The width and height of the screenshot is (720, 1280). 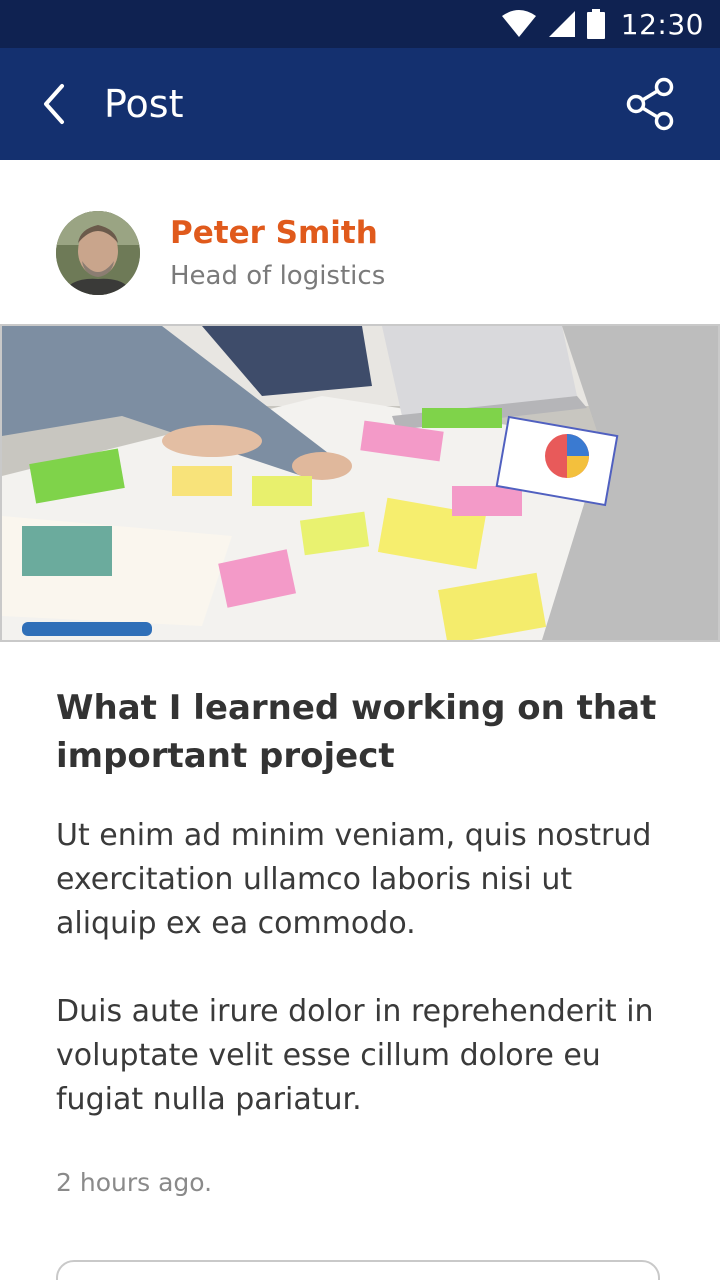 I want to click on share-button, so click(x=650, y=104).